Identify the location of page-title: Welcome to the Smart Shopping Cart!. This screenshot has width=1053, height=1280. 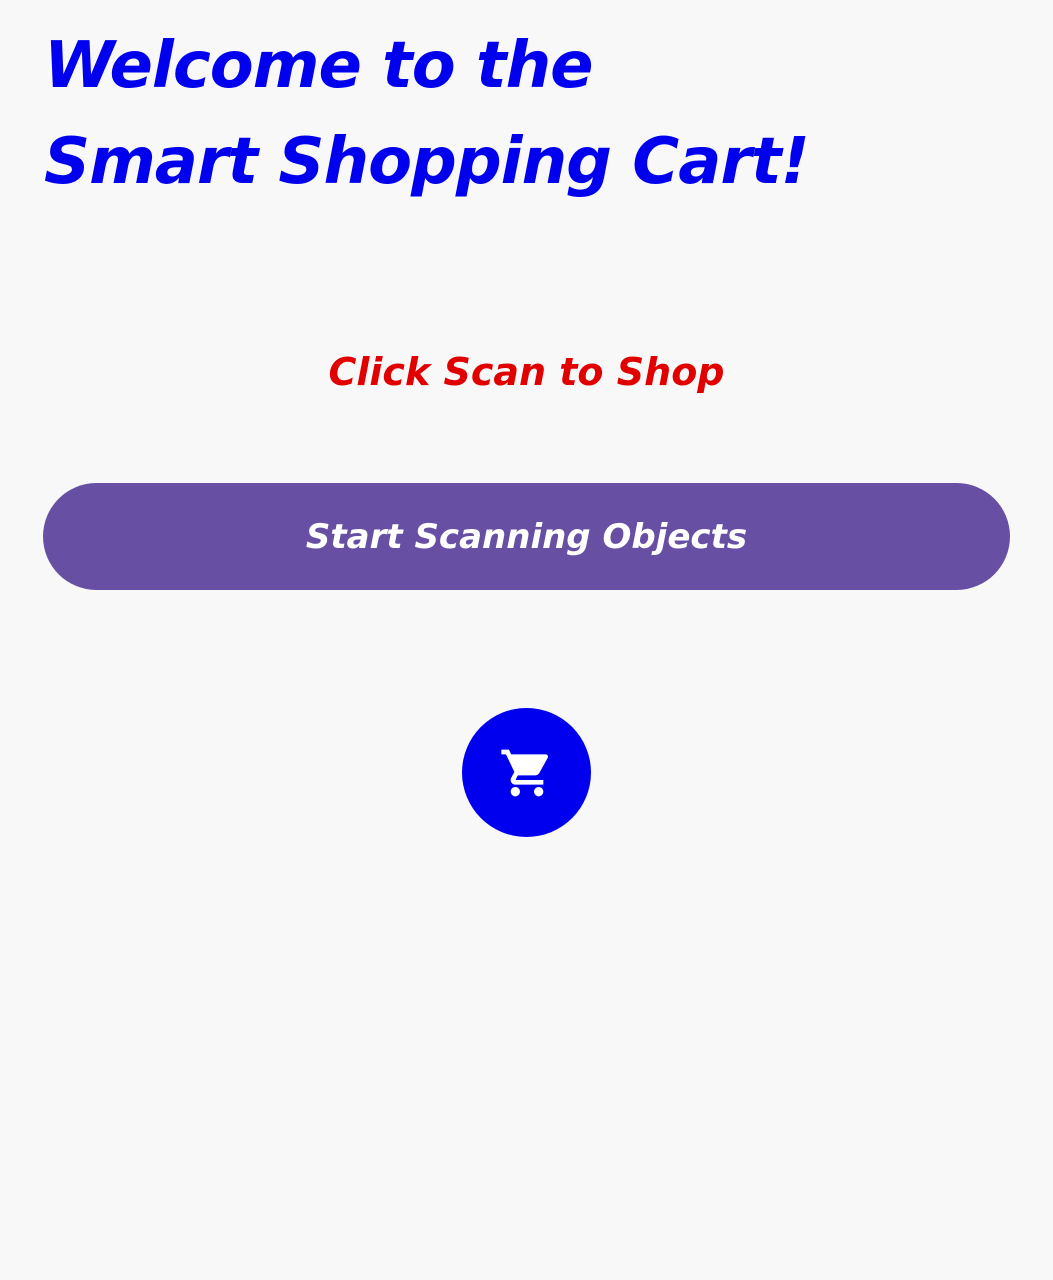
(427, 114).